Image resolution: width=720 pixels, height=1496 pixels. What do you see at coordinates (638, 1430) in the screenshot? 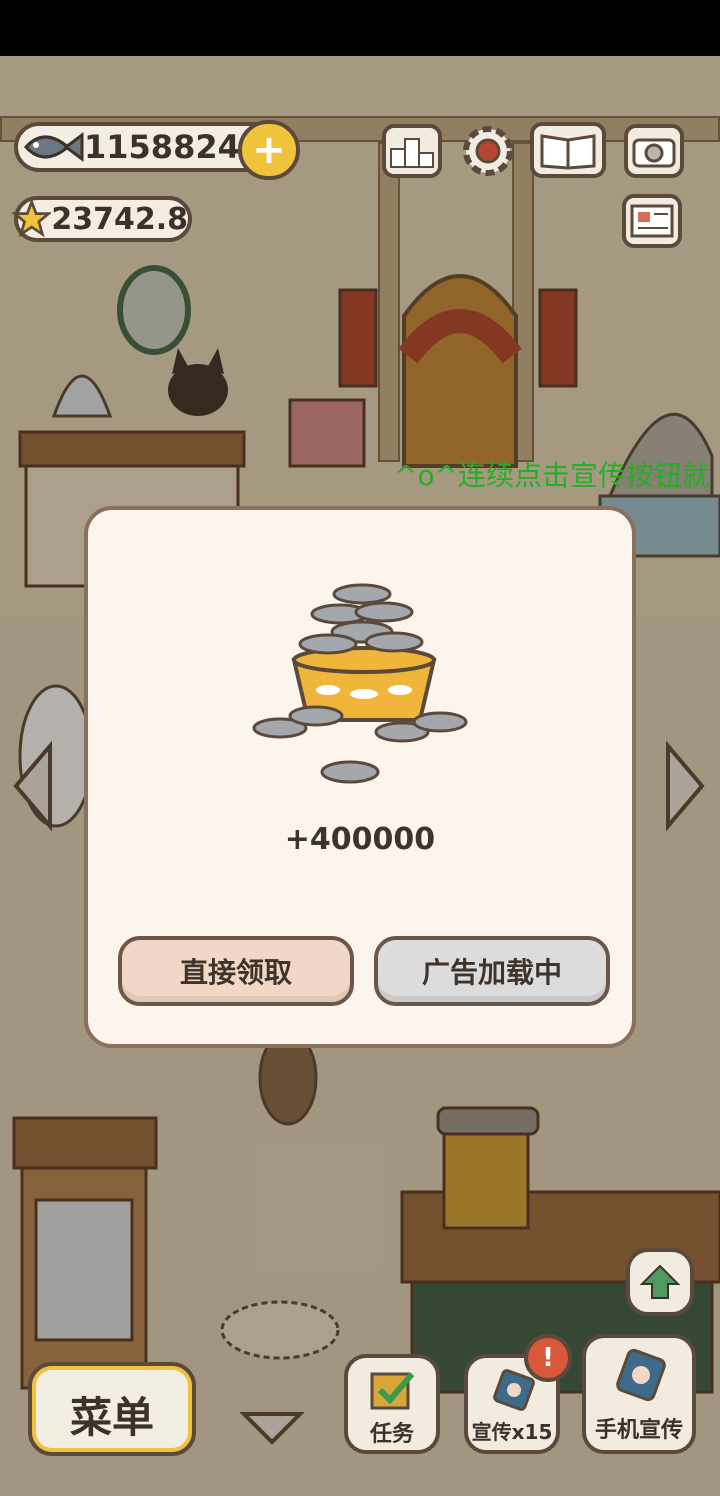
I see `phone-promote-label: 手机宣传` at bounding box center [638, 1430].